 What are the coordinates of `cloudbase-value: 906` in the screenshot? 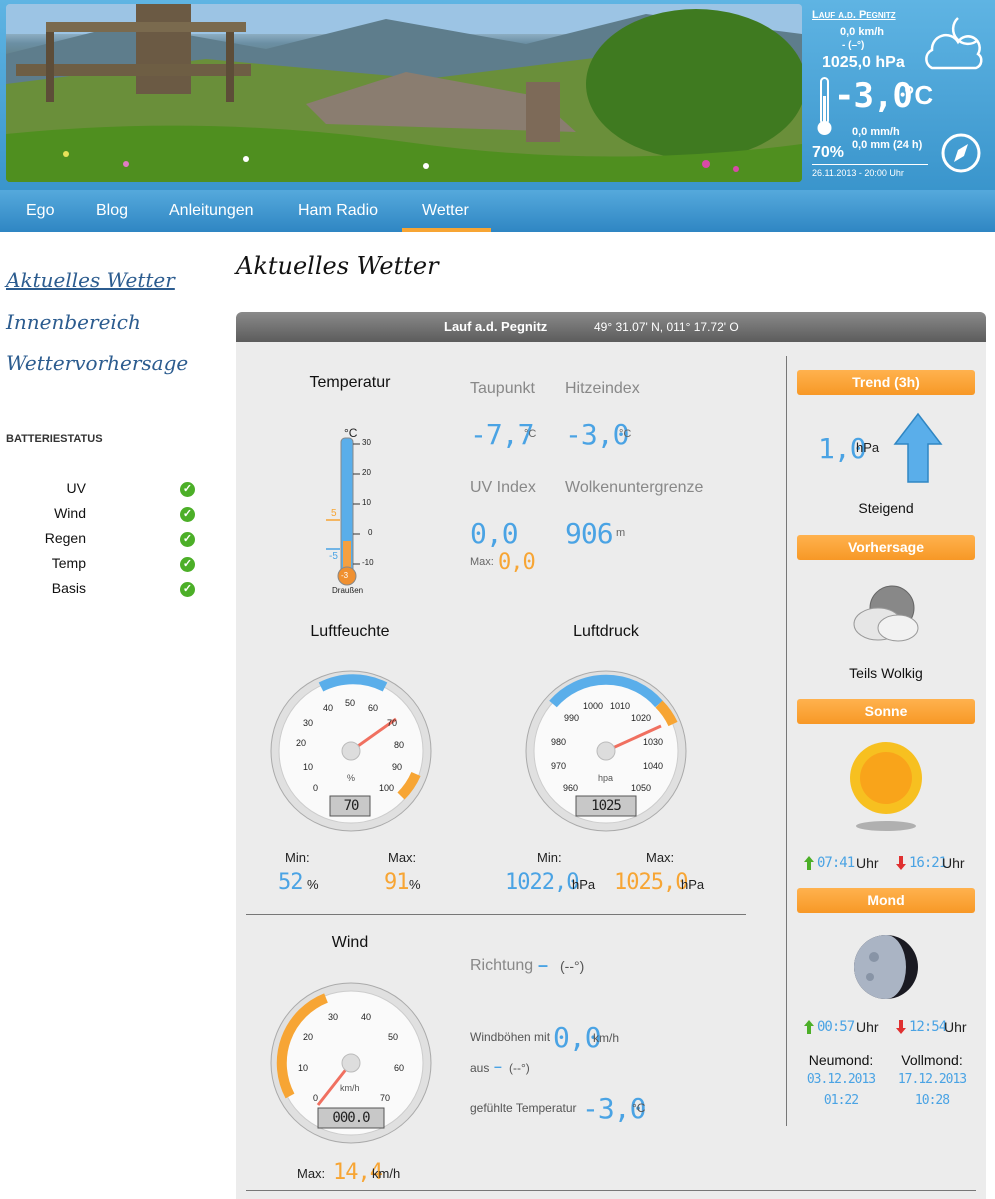 It's located at (589, 533).